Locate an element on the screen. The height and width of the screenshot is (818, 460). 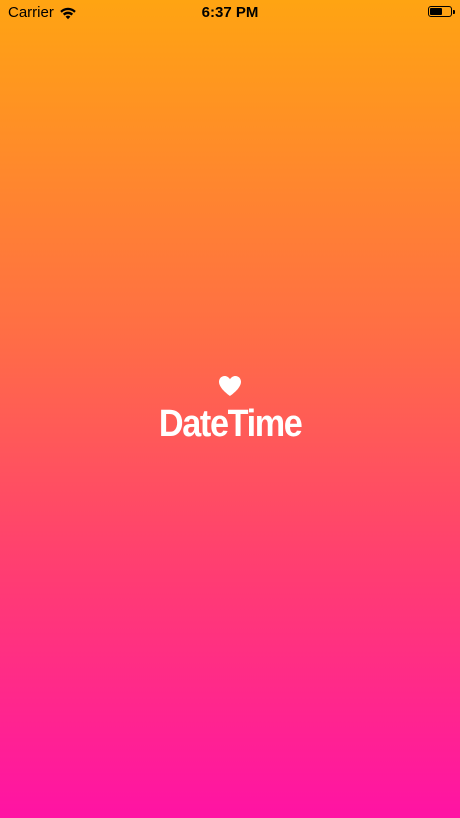
app-logo: DateTime is located at coordinates (230, 409).